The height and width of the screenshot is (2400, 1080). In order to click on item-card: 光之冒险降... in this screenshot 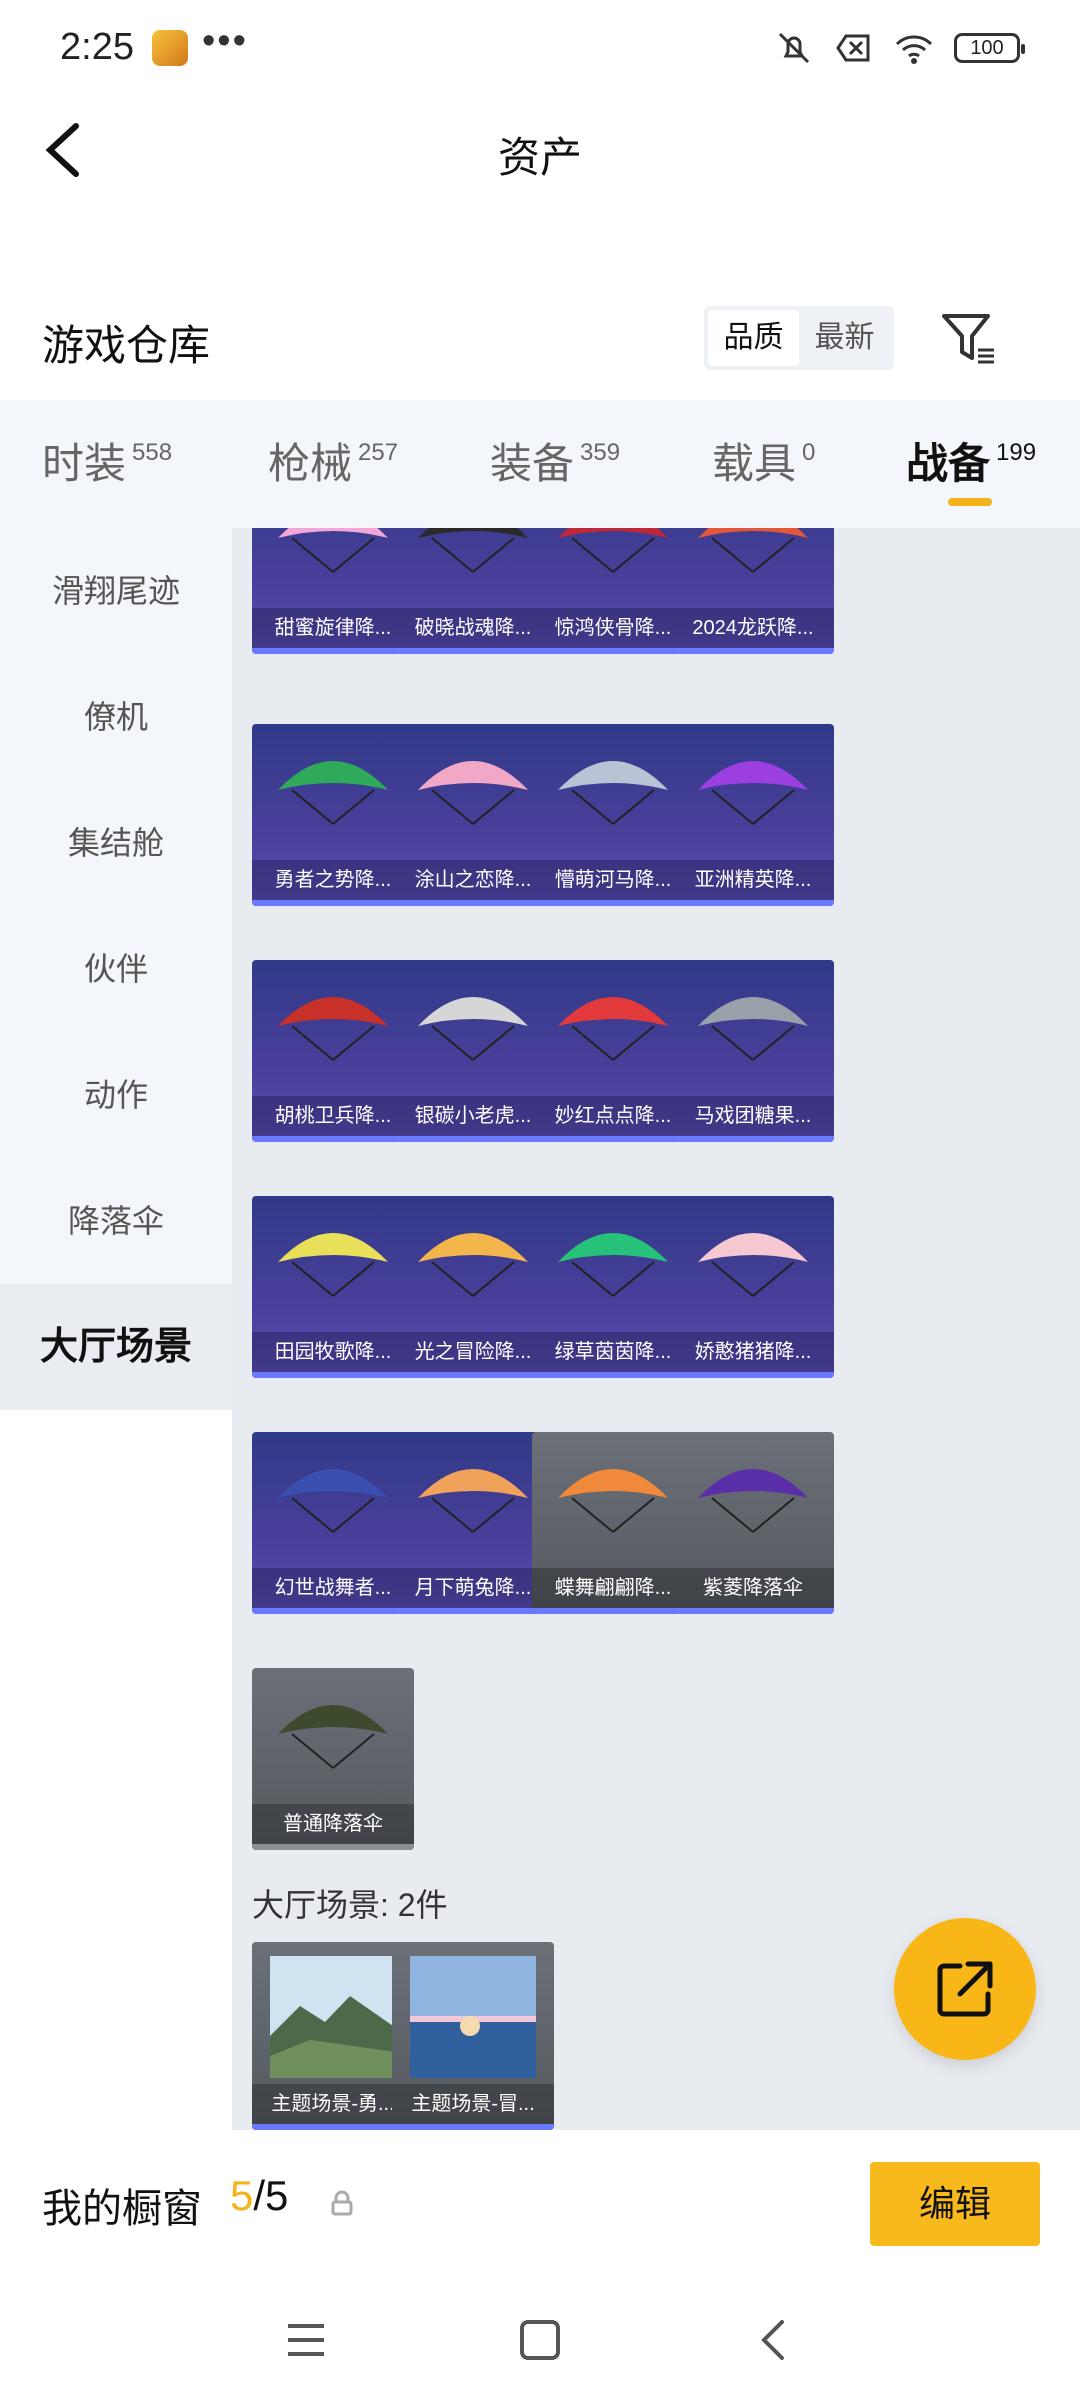, I will do `click(473, 1287)`.